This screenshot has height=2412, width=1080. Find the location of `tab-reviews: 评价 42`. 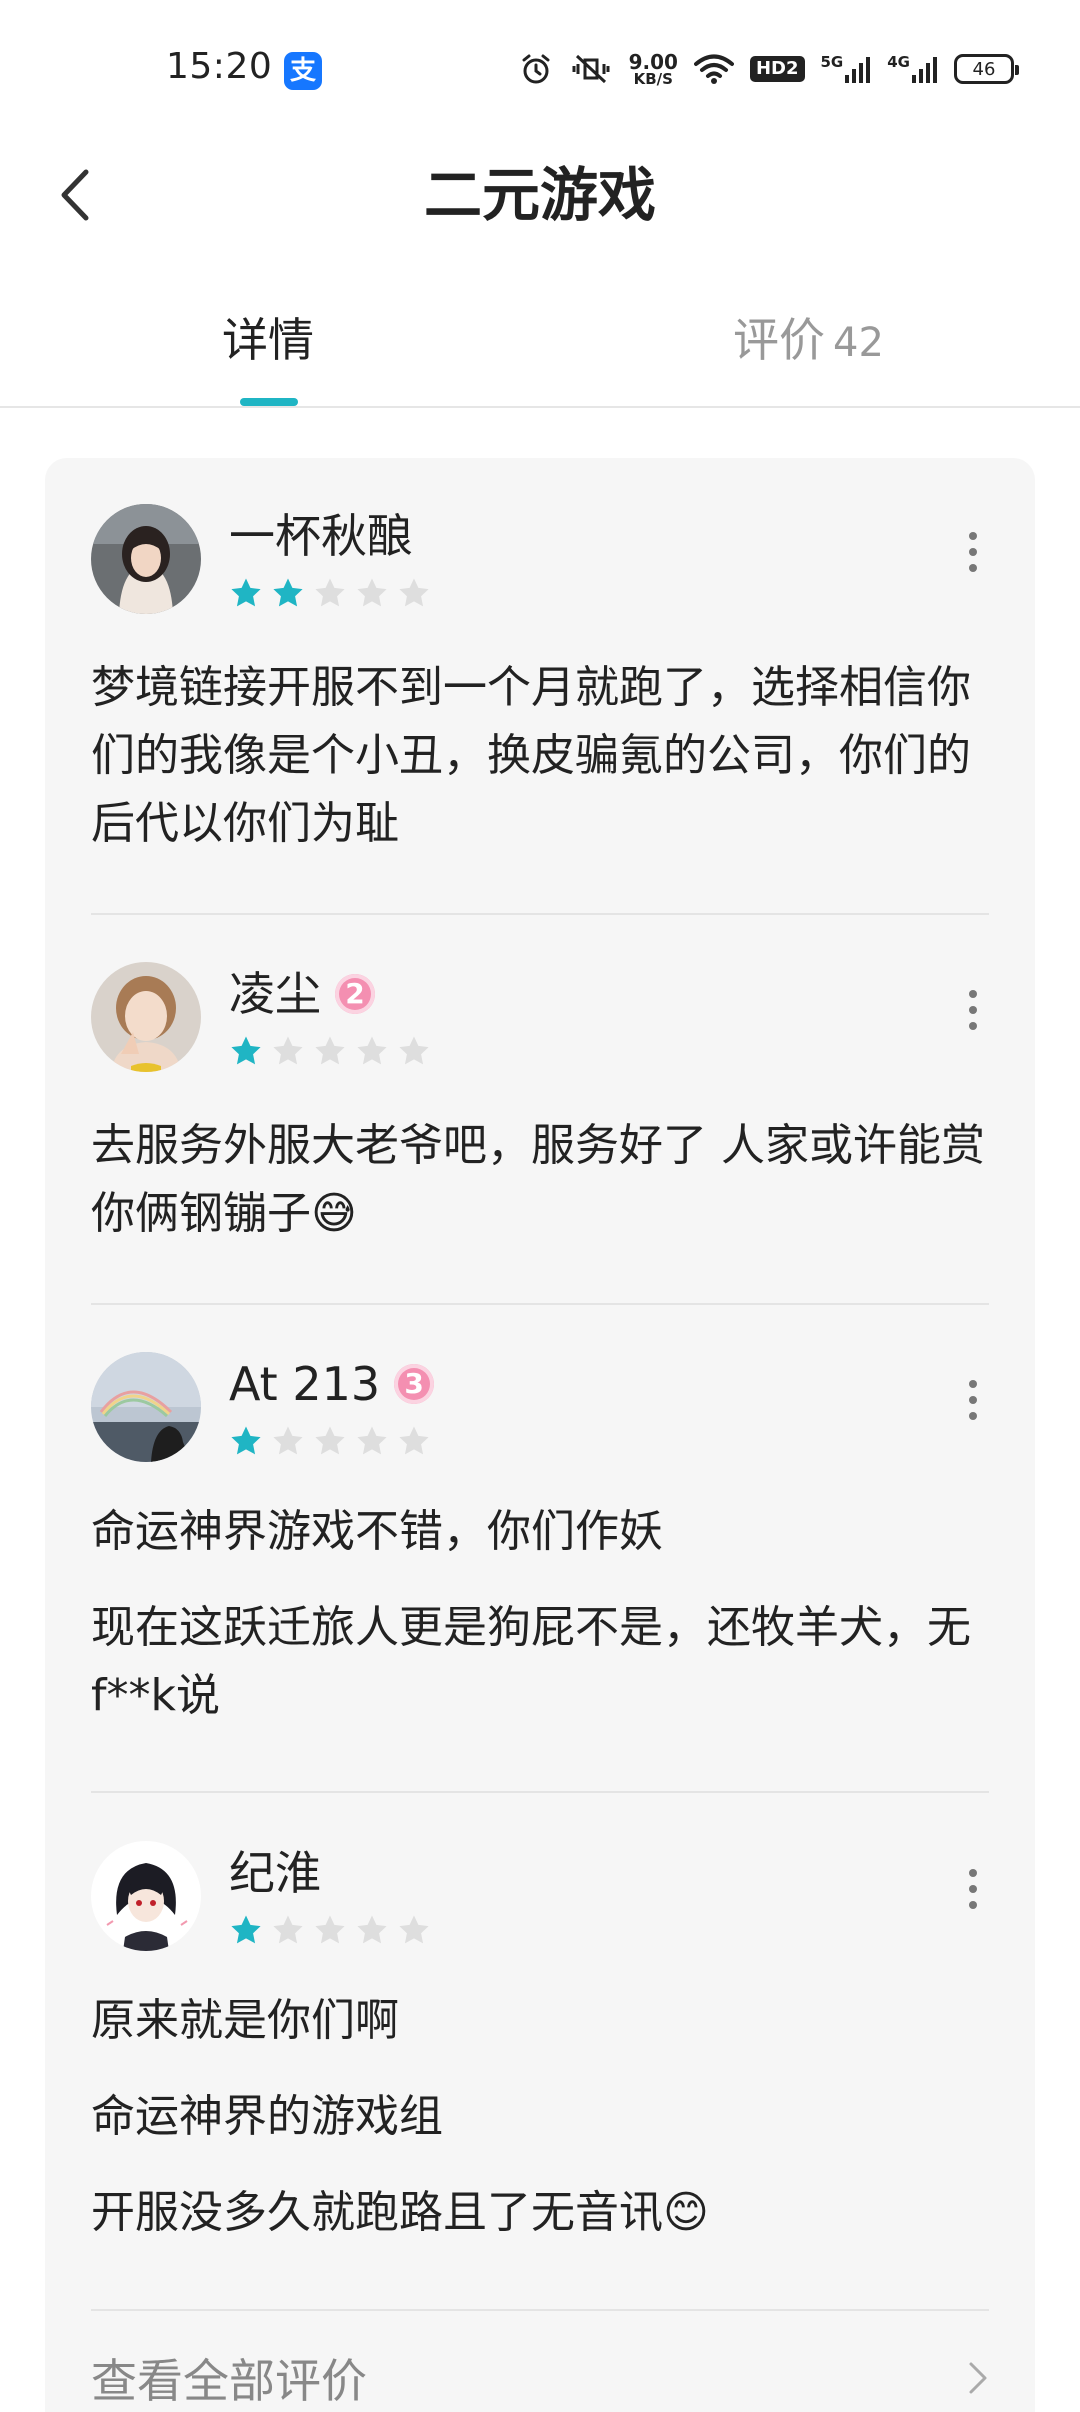

tab-reviews: 评价 42 is located at coordinates (808, 341).